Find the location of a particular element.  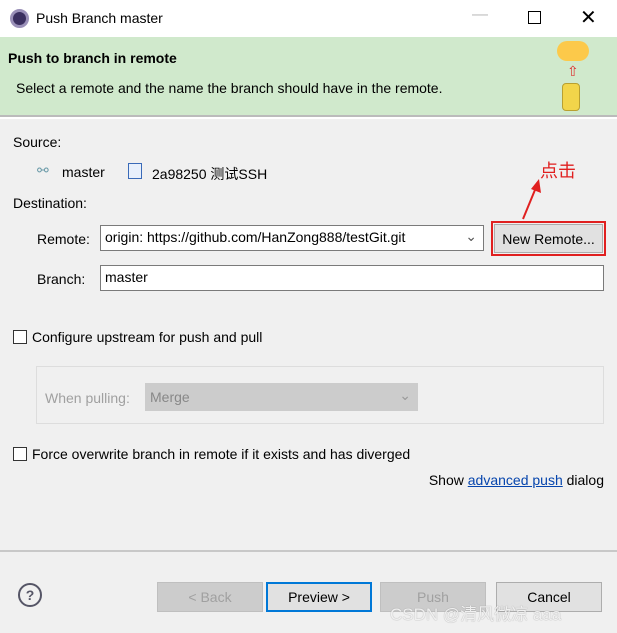

upstream-label: Configure upstream for push and pull is located at coordinates (147, 337).